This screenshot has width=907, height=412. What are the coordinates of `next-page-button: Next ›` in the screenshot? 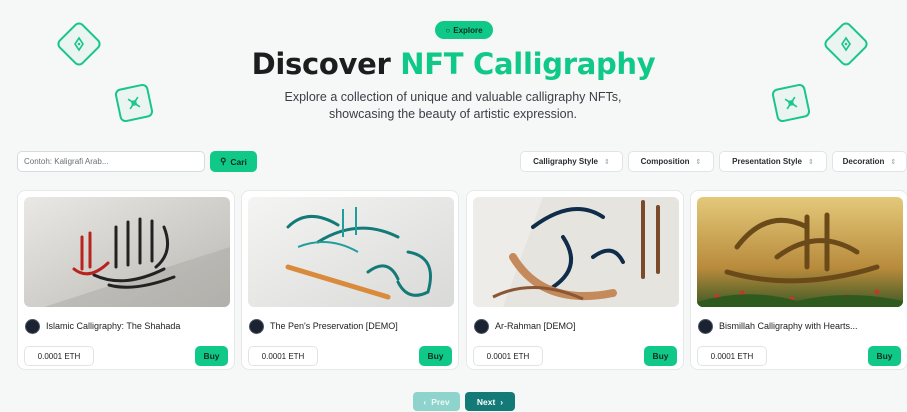 It's located at (490, 401).